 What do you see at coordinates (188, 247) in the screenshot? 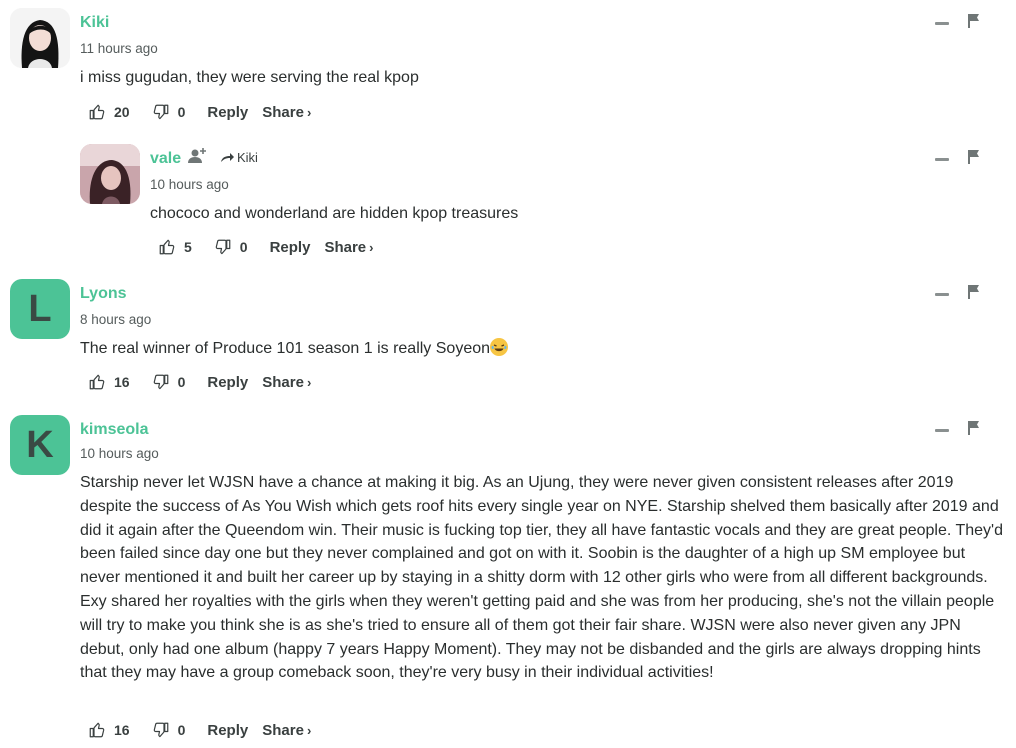
I see `upvote-count: 5` at bounding box center [188, 247].